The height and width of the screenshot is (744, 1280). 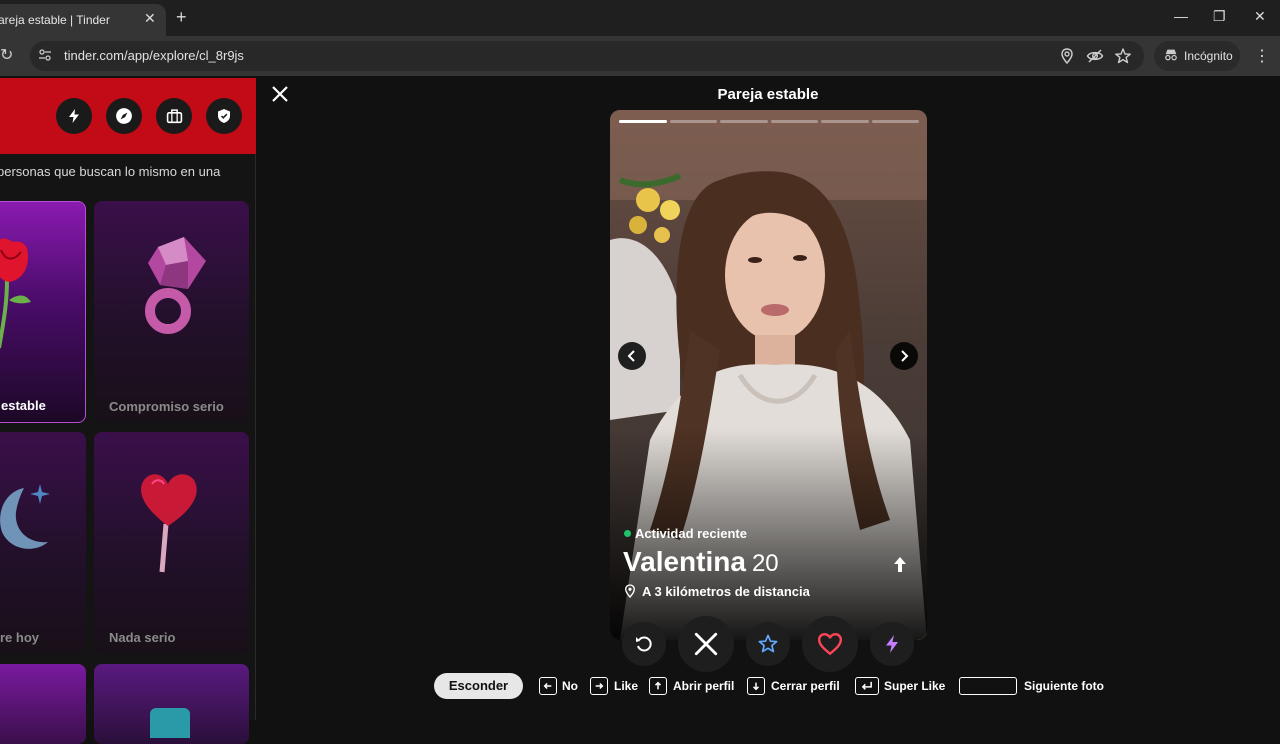 I want to click on boost-icon, so click(x=892, y=644).